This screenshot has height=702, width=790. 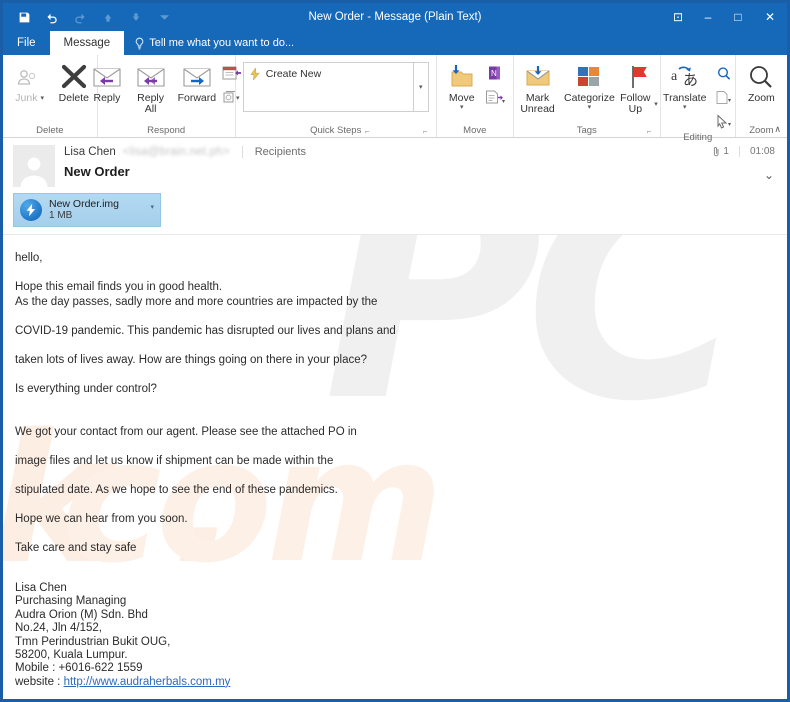 I want to click on junk-button: Junk ▾, so click(x=30, y=81).